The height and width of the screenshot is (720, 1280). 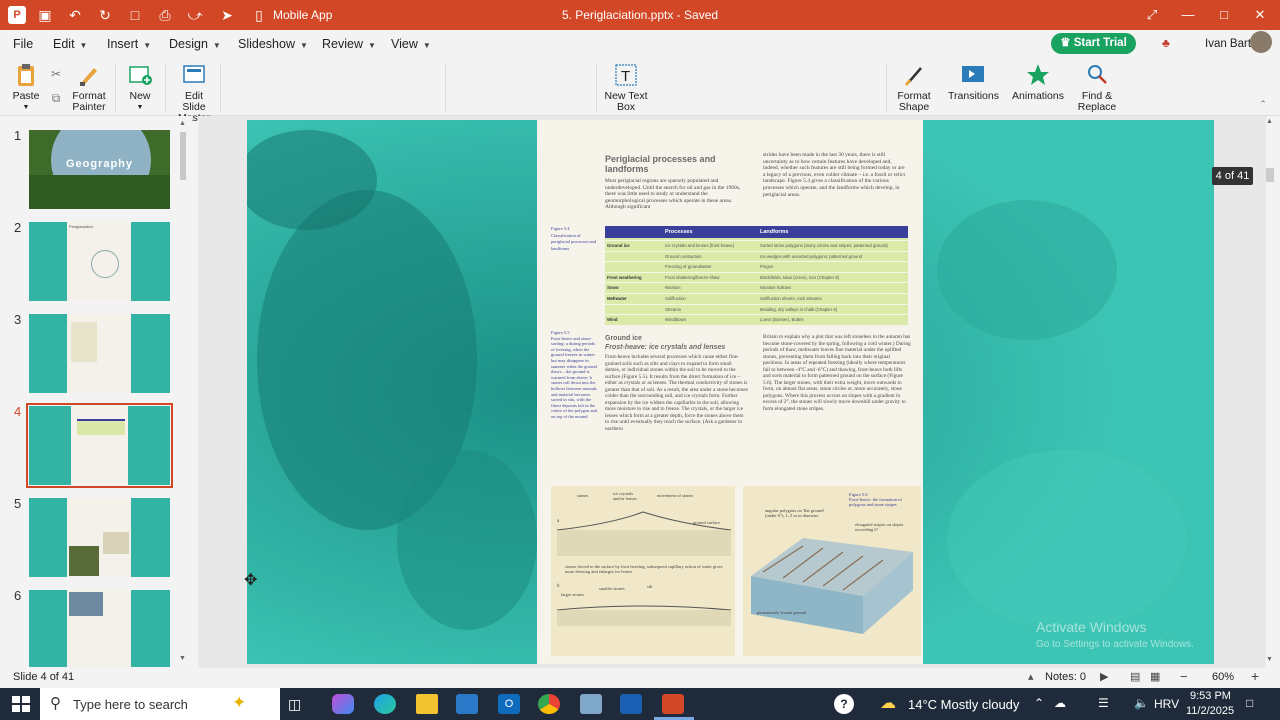 I want to click on zoom-level: 60%, so click(x=1223, y=677).